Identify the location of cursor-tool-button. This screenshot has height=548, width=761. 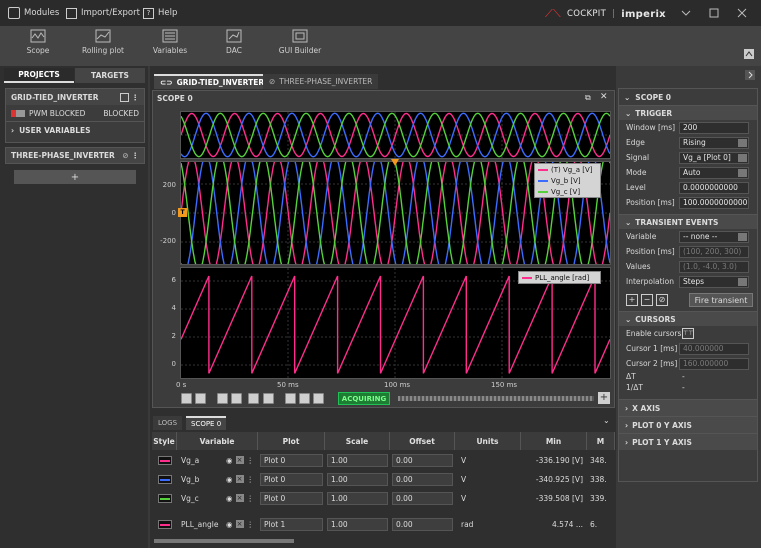
(290, 398).